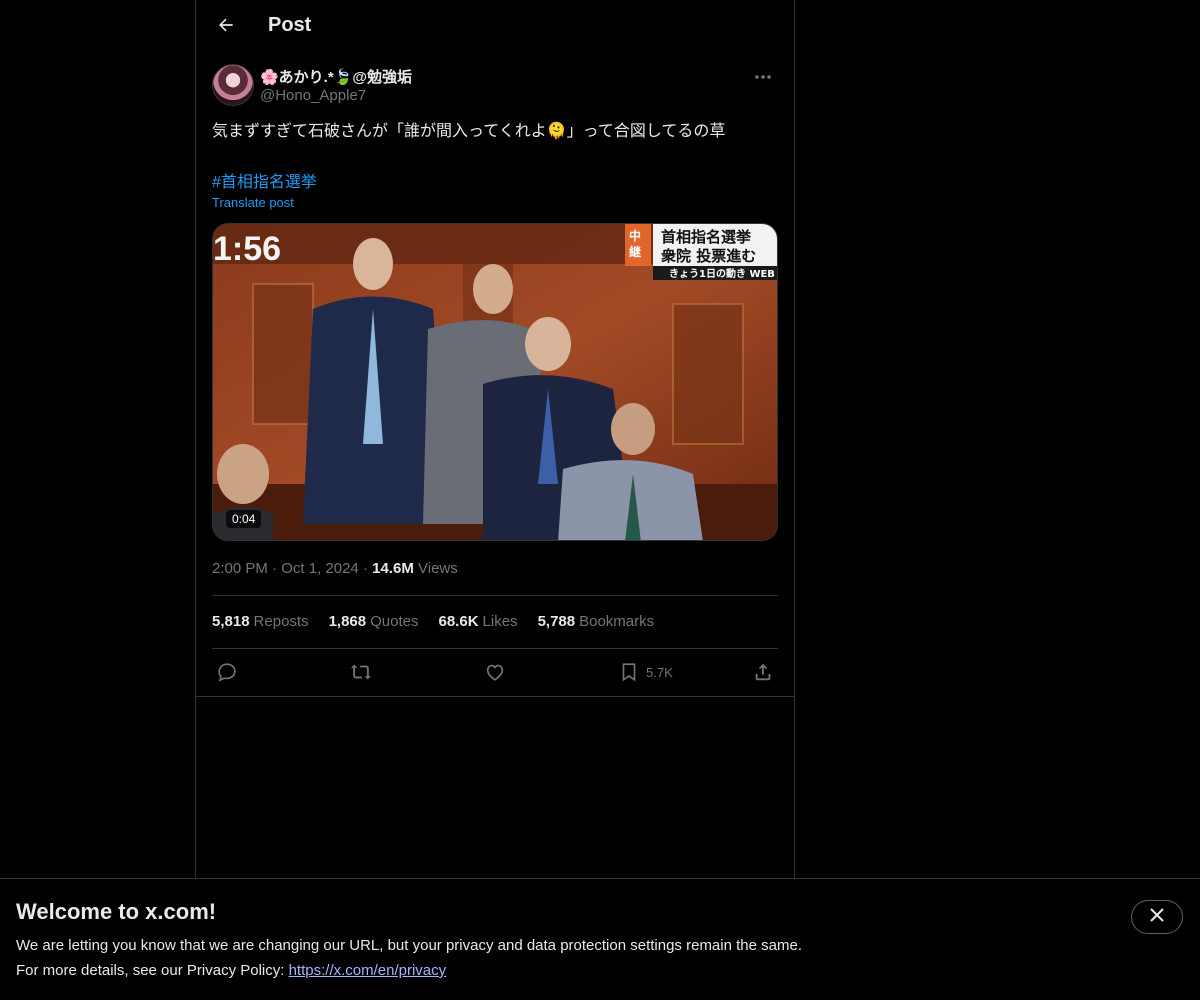  What do you see at coordinates (659, 672) in the screenshot?
I see `bookmark-count: 5.7K` at bounding box center [659, 672].